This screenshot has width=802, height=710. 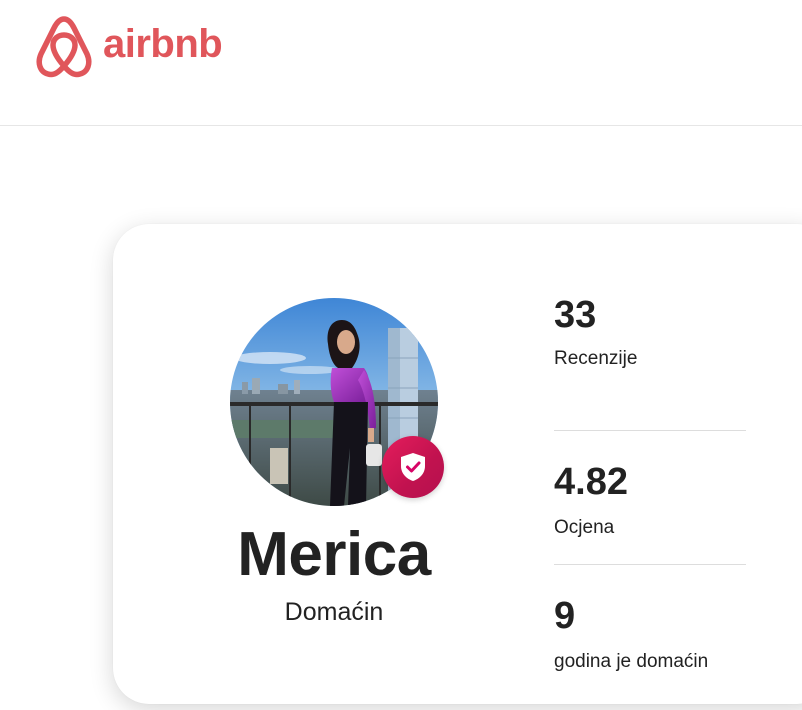 I want to click on host-avatar-container, so click(x=337, y=402).